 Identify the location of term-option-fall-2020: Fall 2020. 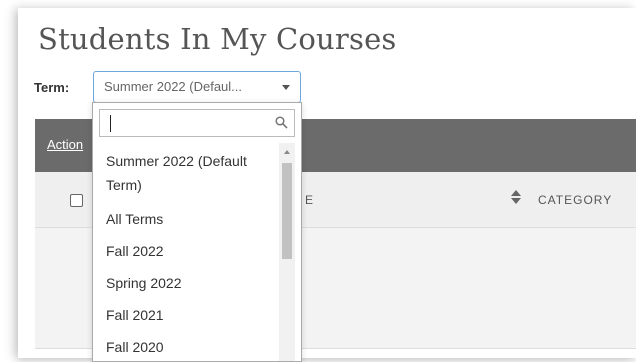
(186, 346).